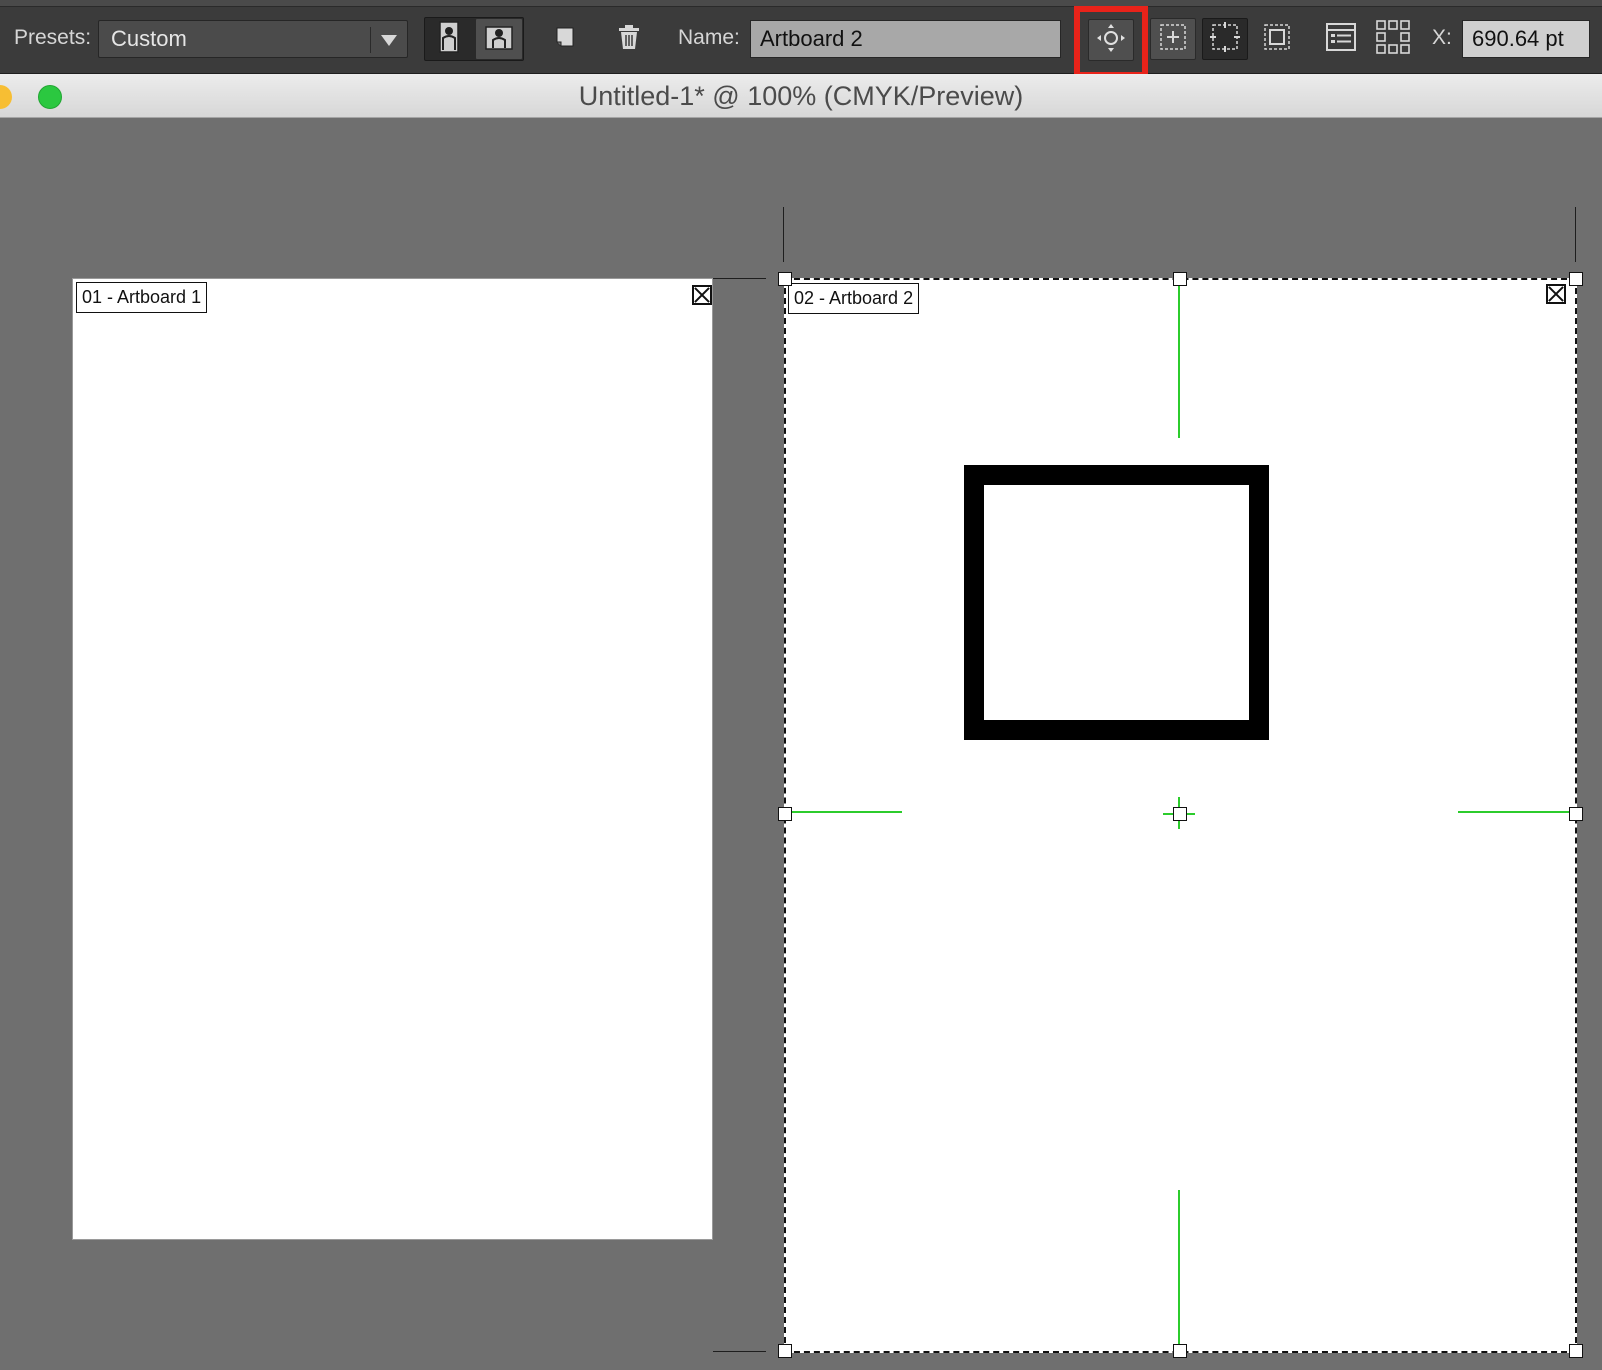 This screenshot has height=1370, width=1602. I want to click on artboard-options-icon, so click(1341, 39).